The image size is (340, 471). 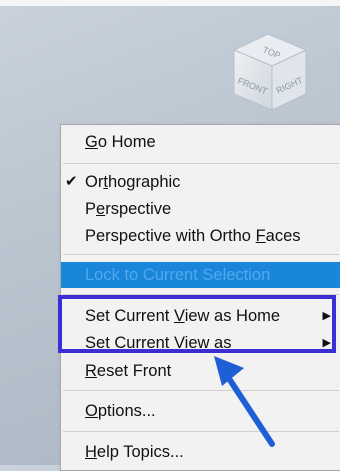 What do you see at coordinates (244, 401) in the screenshot?
I see `callout-arrow-icon` at bounding box center [244, 401].